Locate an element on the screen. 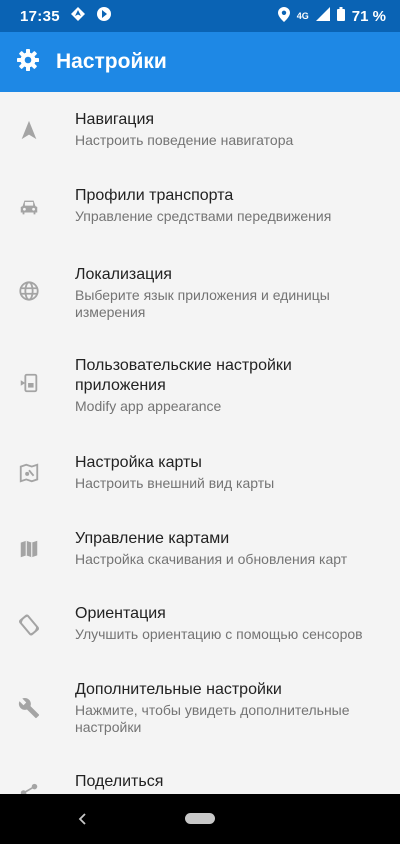  item-subtitle: Управление средствами передвижения is located at coordinates (203, 216).